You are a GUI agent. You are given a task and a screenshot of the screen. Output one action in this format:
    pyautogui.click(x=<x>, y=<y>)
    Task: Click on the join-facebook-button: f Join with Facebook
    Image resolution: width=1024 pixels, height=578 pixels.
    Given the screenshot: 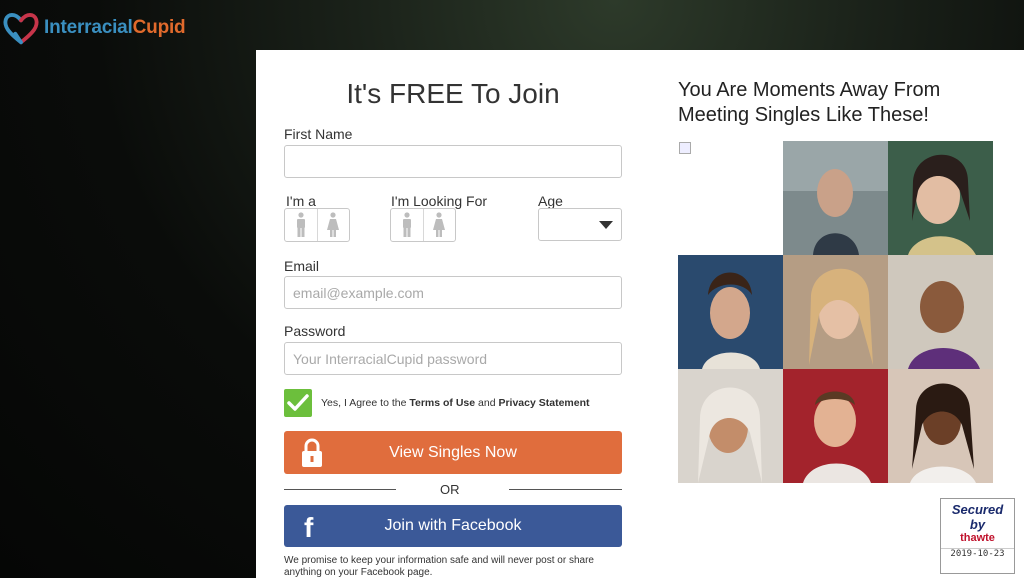 What is the action you would take?
    pyautogui.click(x=453, y=526)
    